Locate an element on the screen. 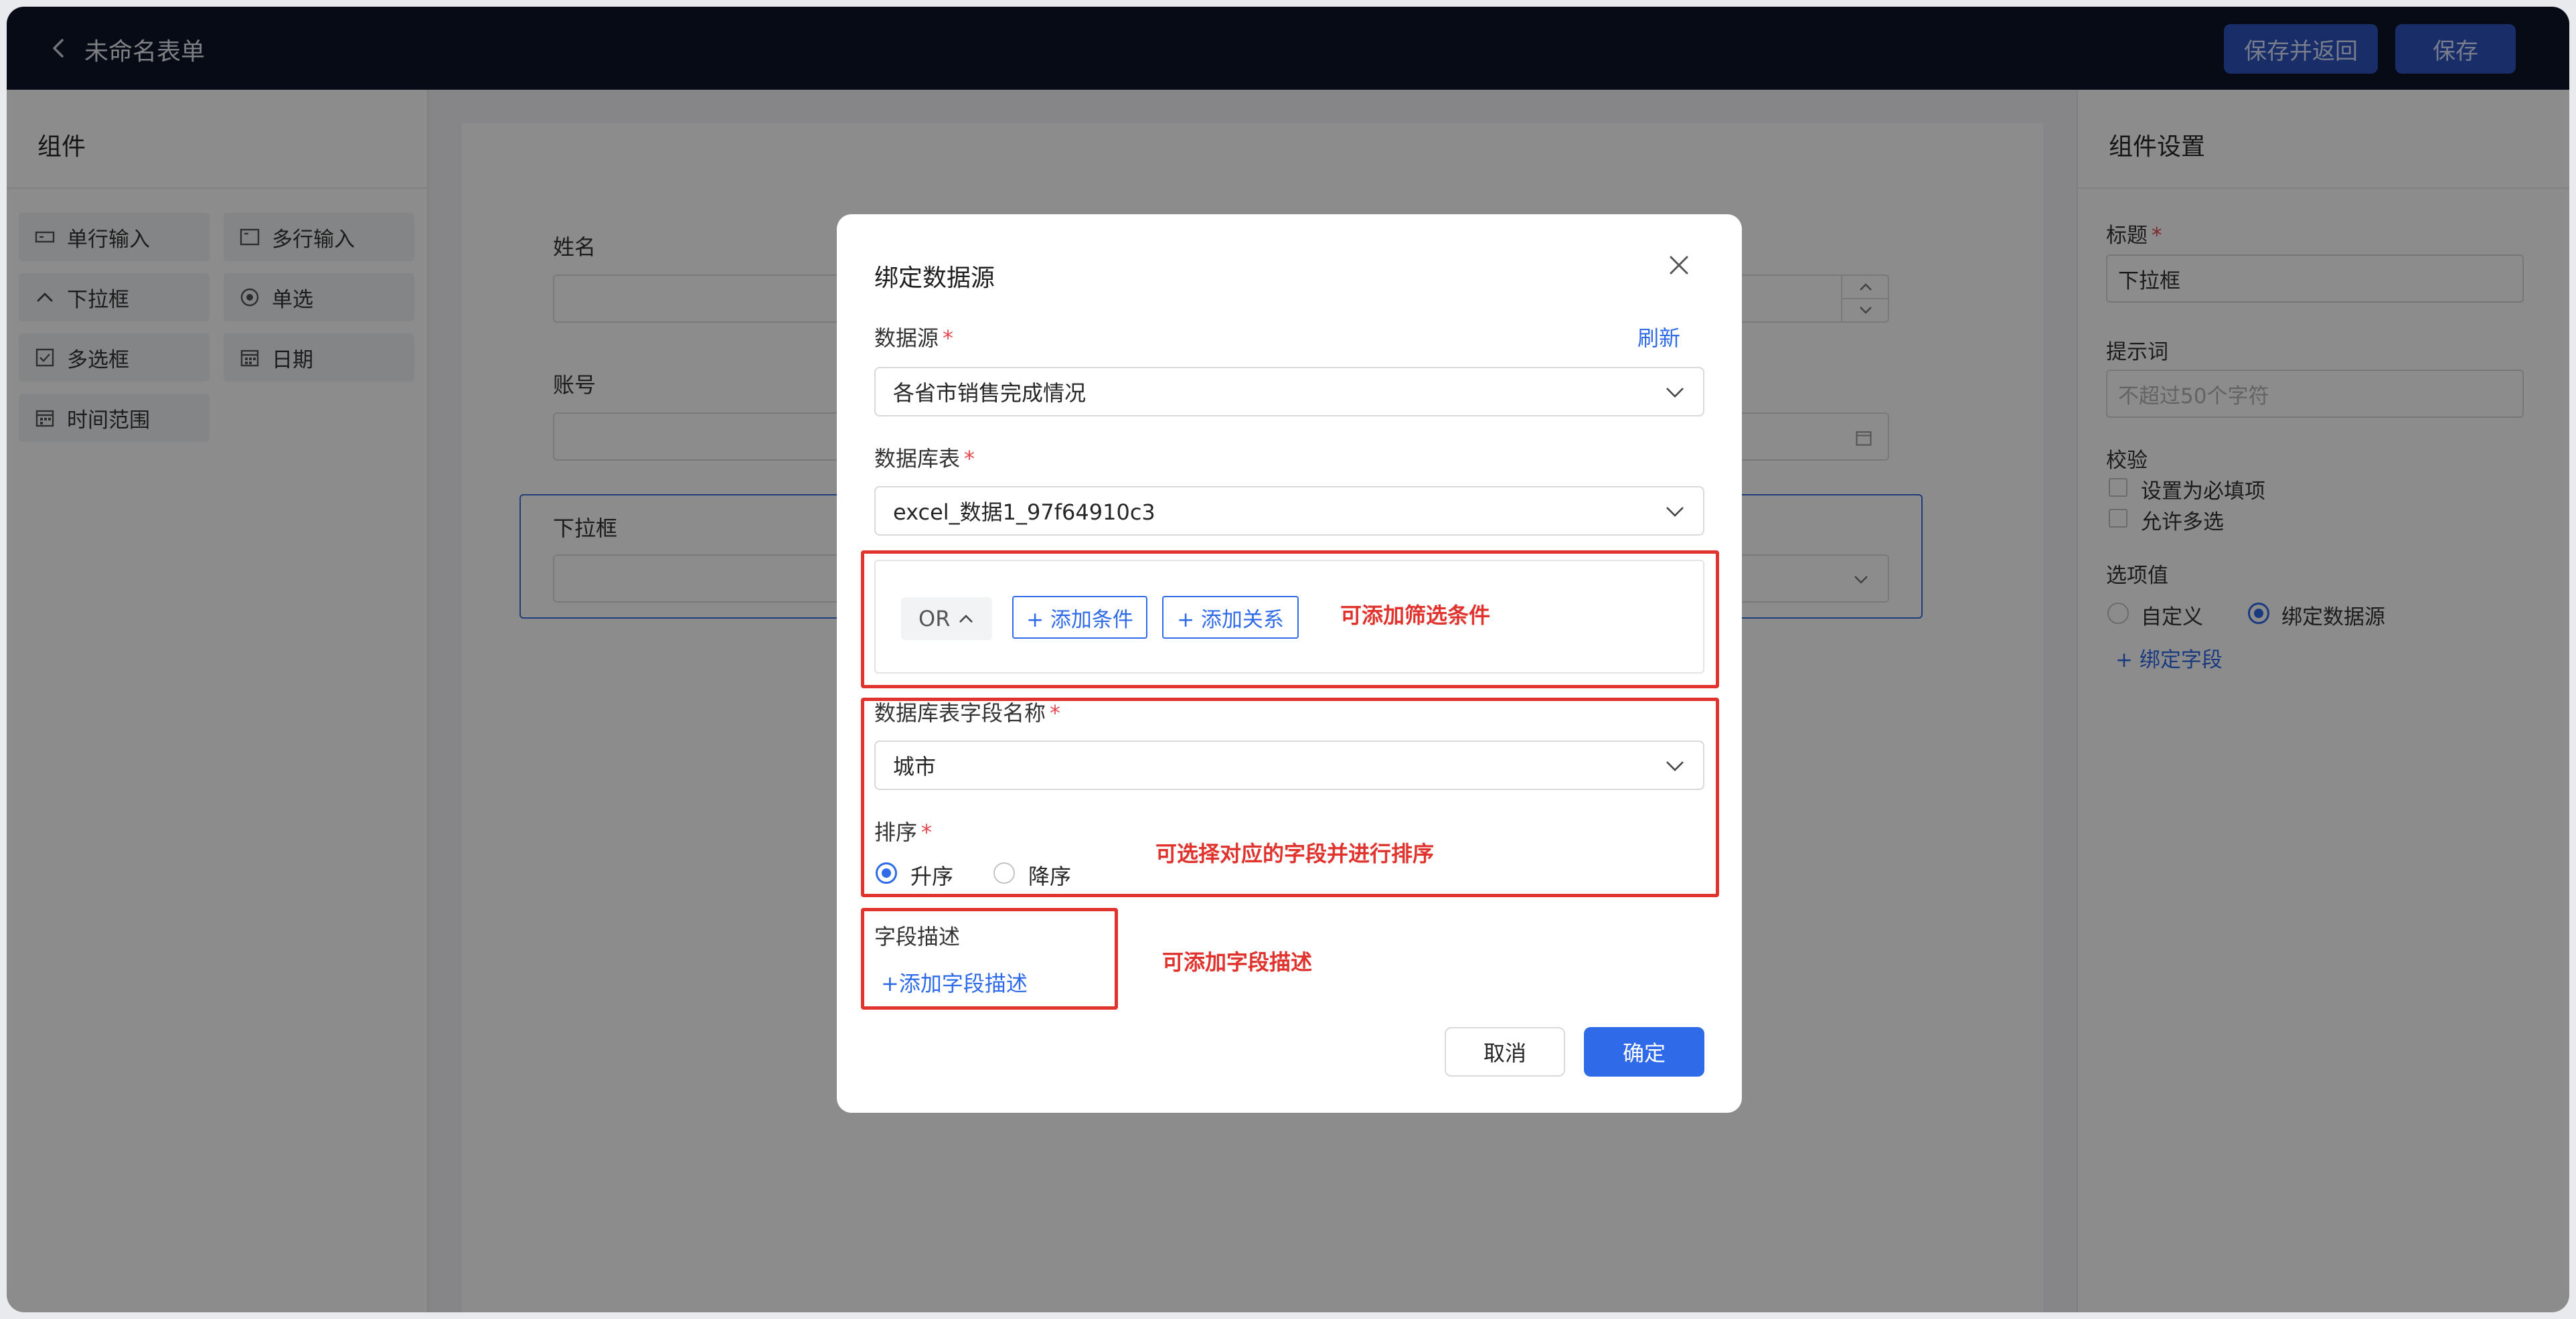 Image resolution: width=2576 pixels, height=1319 pixels. annotation-sort: 可选择对应的字段并进行排序 is located at coordinates (1295, 853).